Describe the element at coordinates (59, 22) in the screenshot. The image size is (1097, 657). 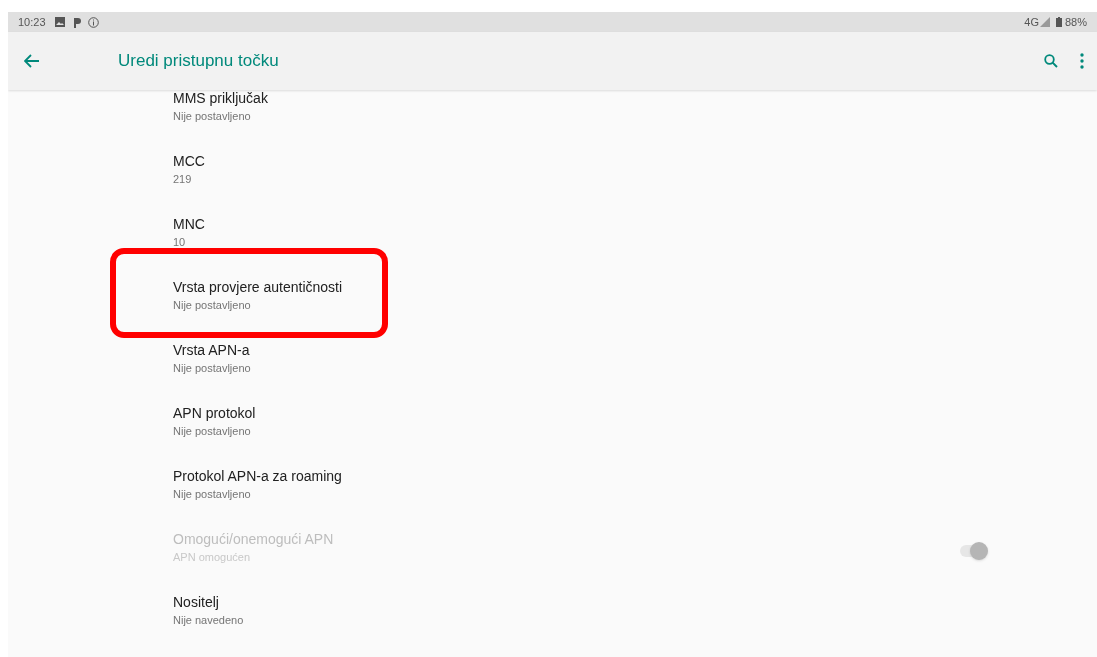
I see `image-icon` at that location.